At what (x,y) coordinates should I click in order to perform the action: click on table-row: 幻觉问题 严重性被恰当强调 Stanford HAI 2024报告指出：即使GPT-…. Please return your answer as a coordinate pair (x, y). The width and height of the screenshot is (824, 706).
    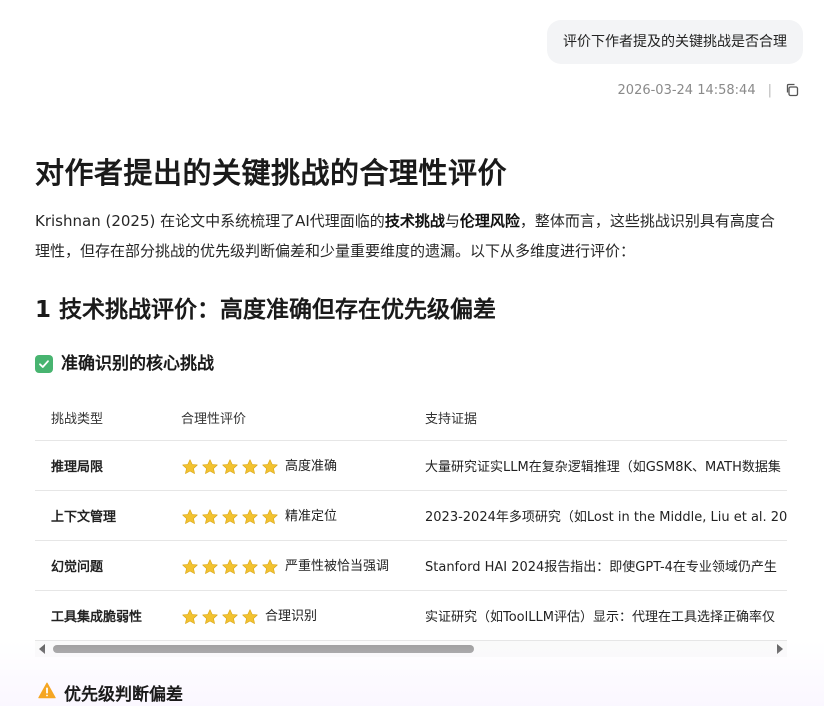
    Looking at the image, I should click on (411, 565).